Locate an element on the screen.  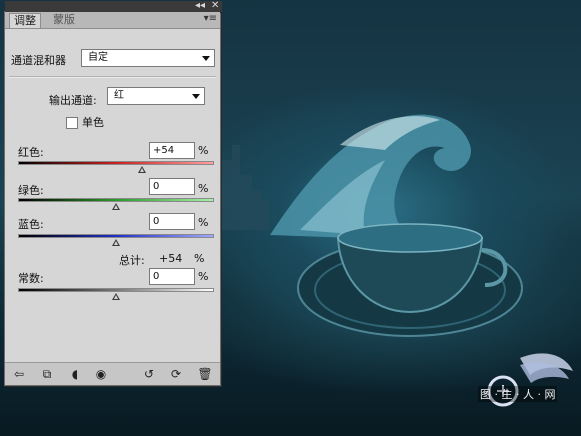
red-unit: % is located at coordinates (203, 150).